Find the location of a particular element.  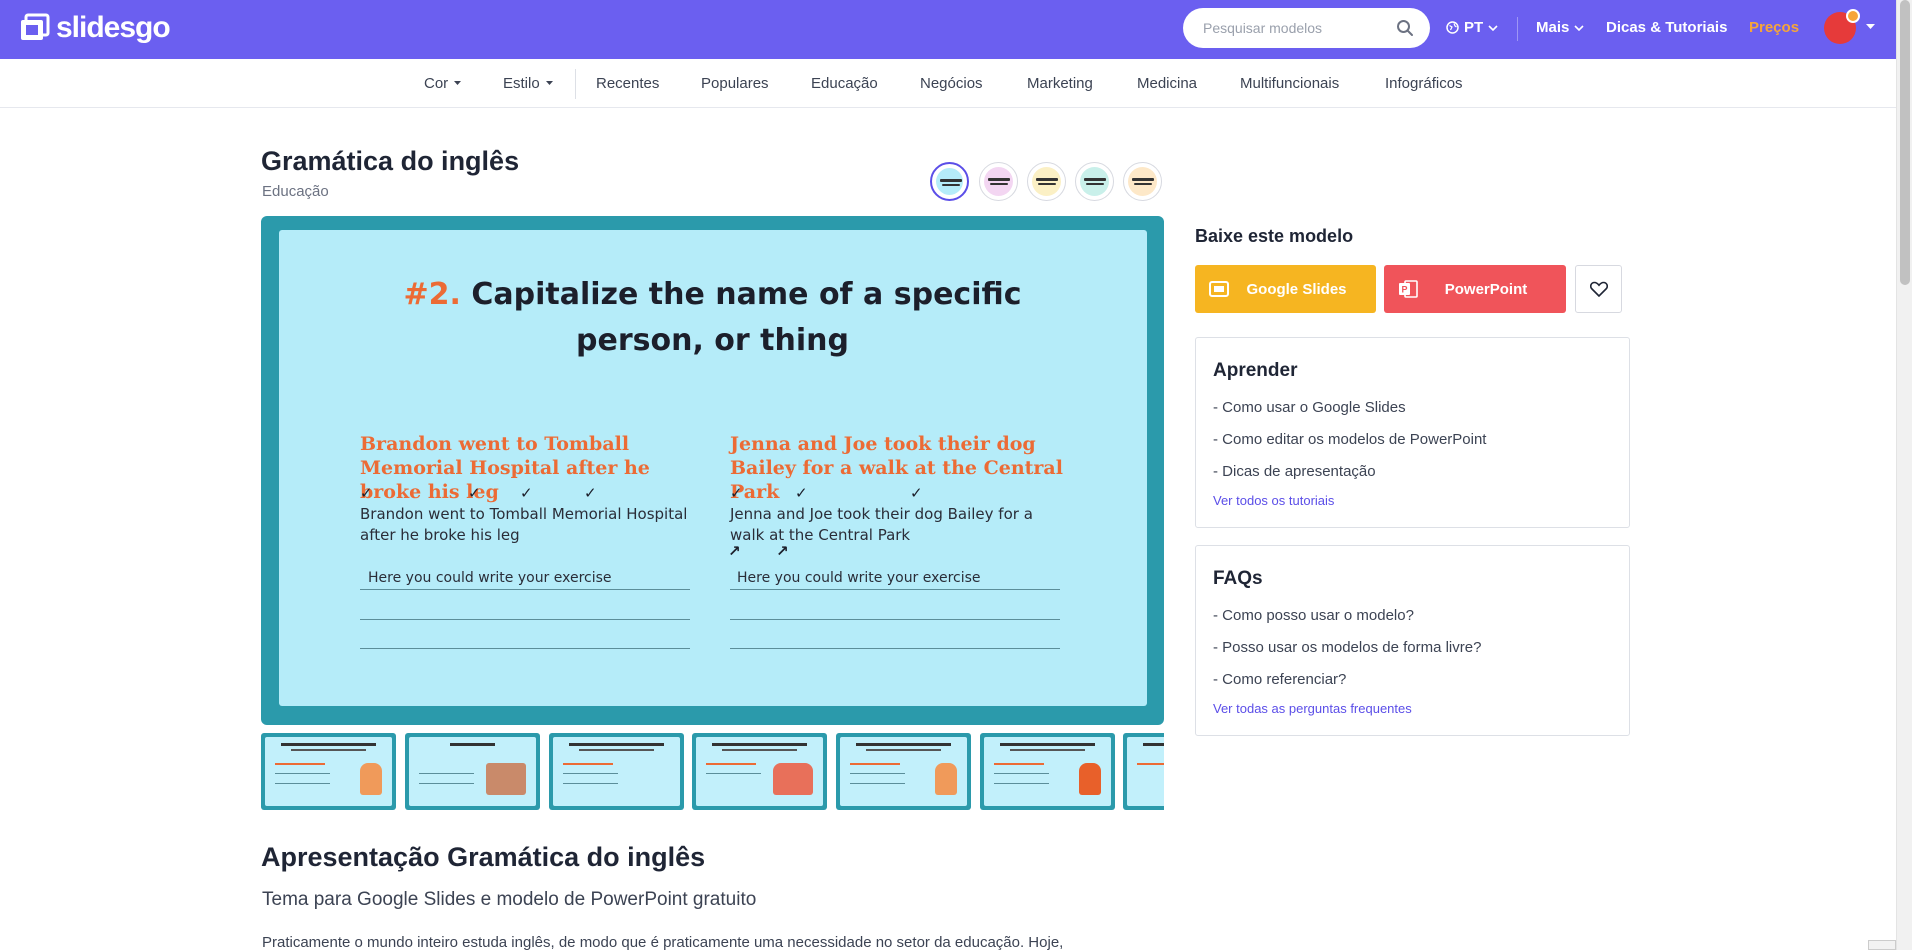

faq-link: - Como referenciar? is located at coordinates (1279, 679).